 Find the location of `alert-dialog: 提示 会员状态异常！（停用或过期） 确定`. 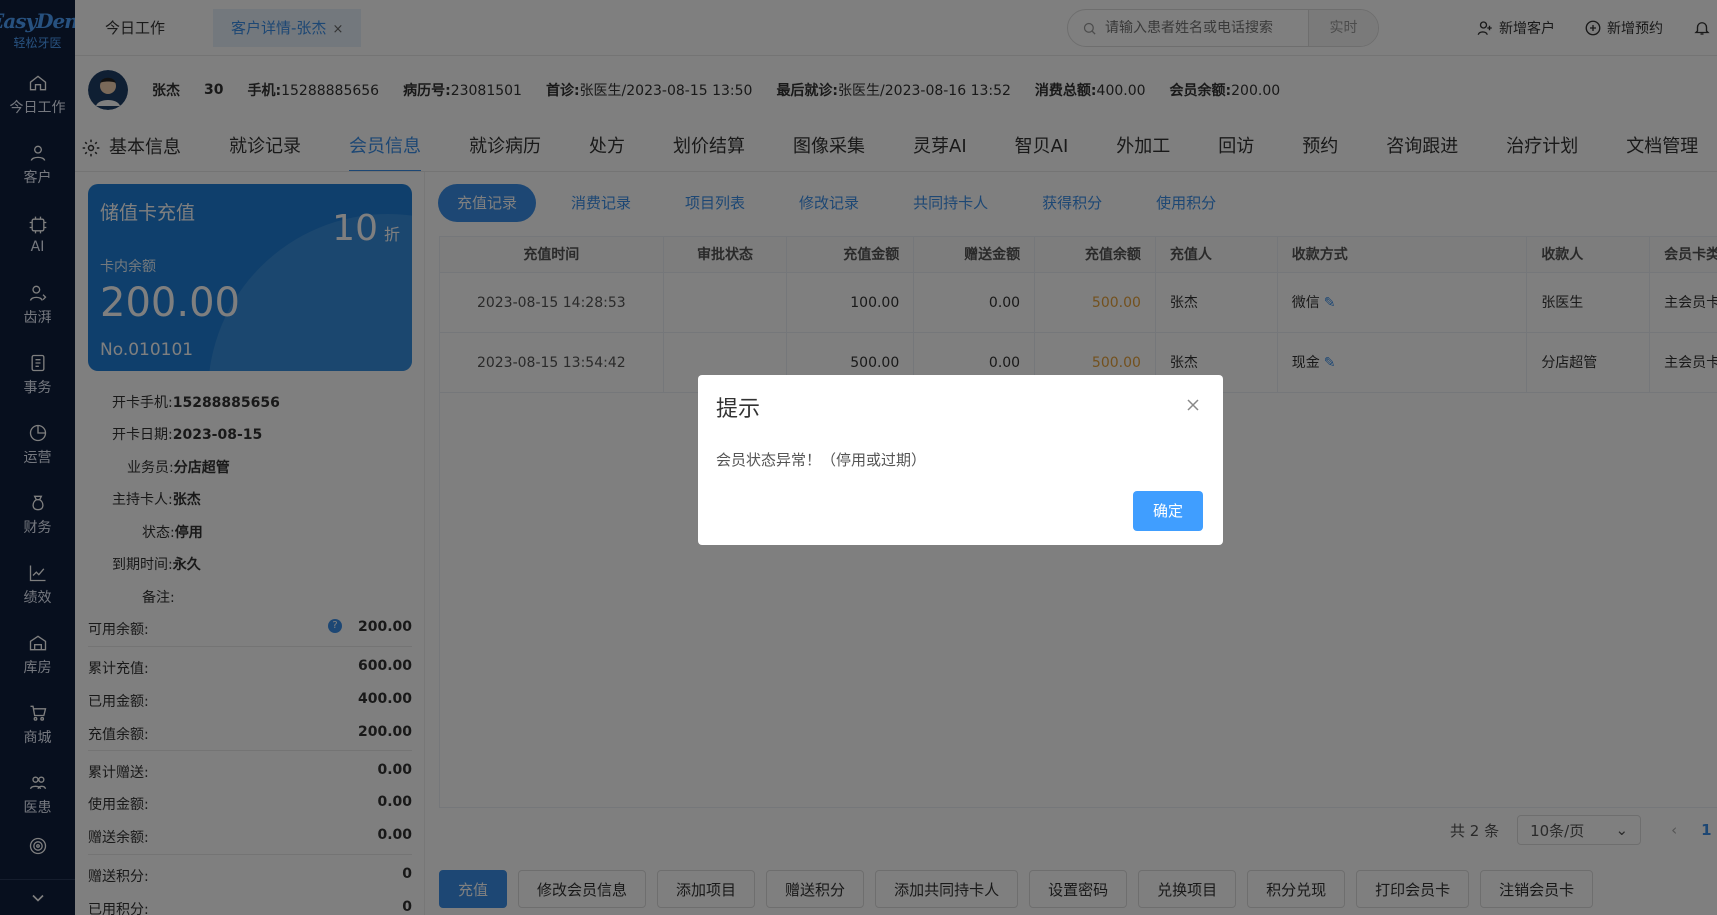

alert-dialog: 提示 会员状态异常！（停用或过期） 确定 is located at coordinates (960, 460).